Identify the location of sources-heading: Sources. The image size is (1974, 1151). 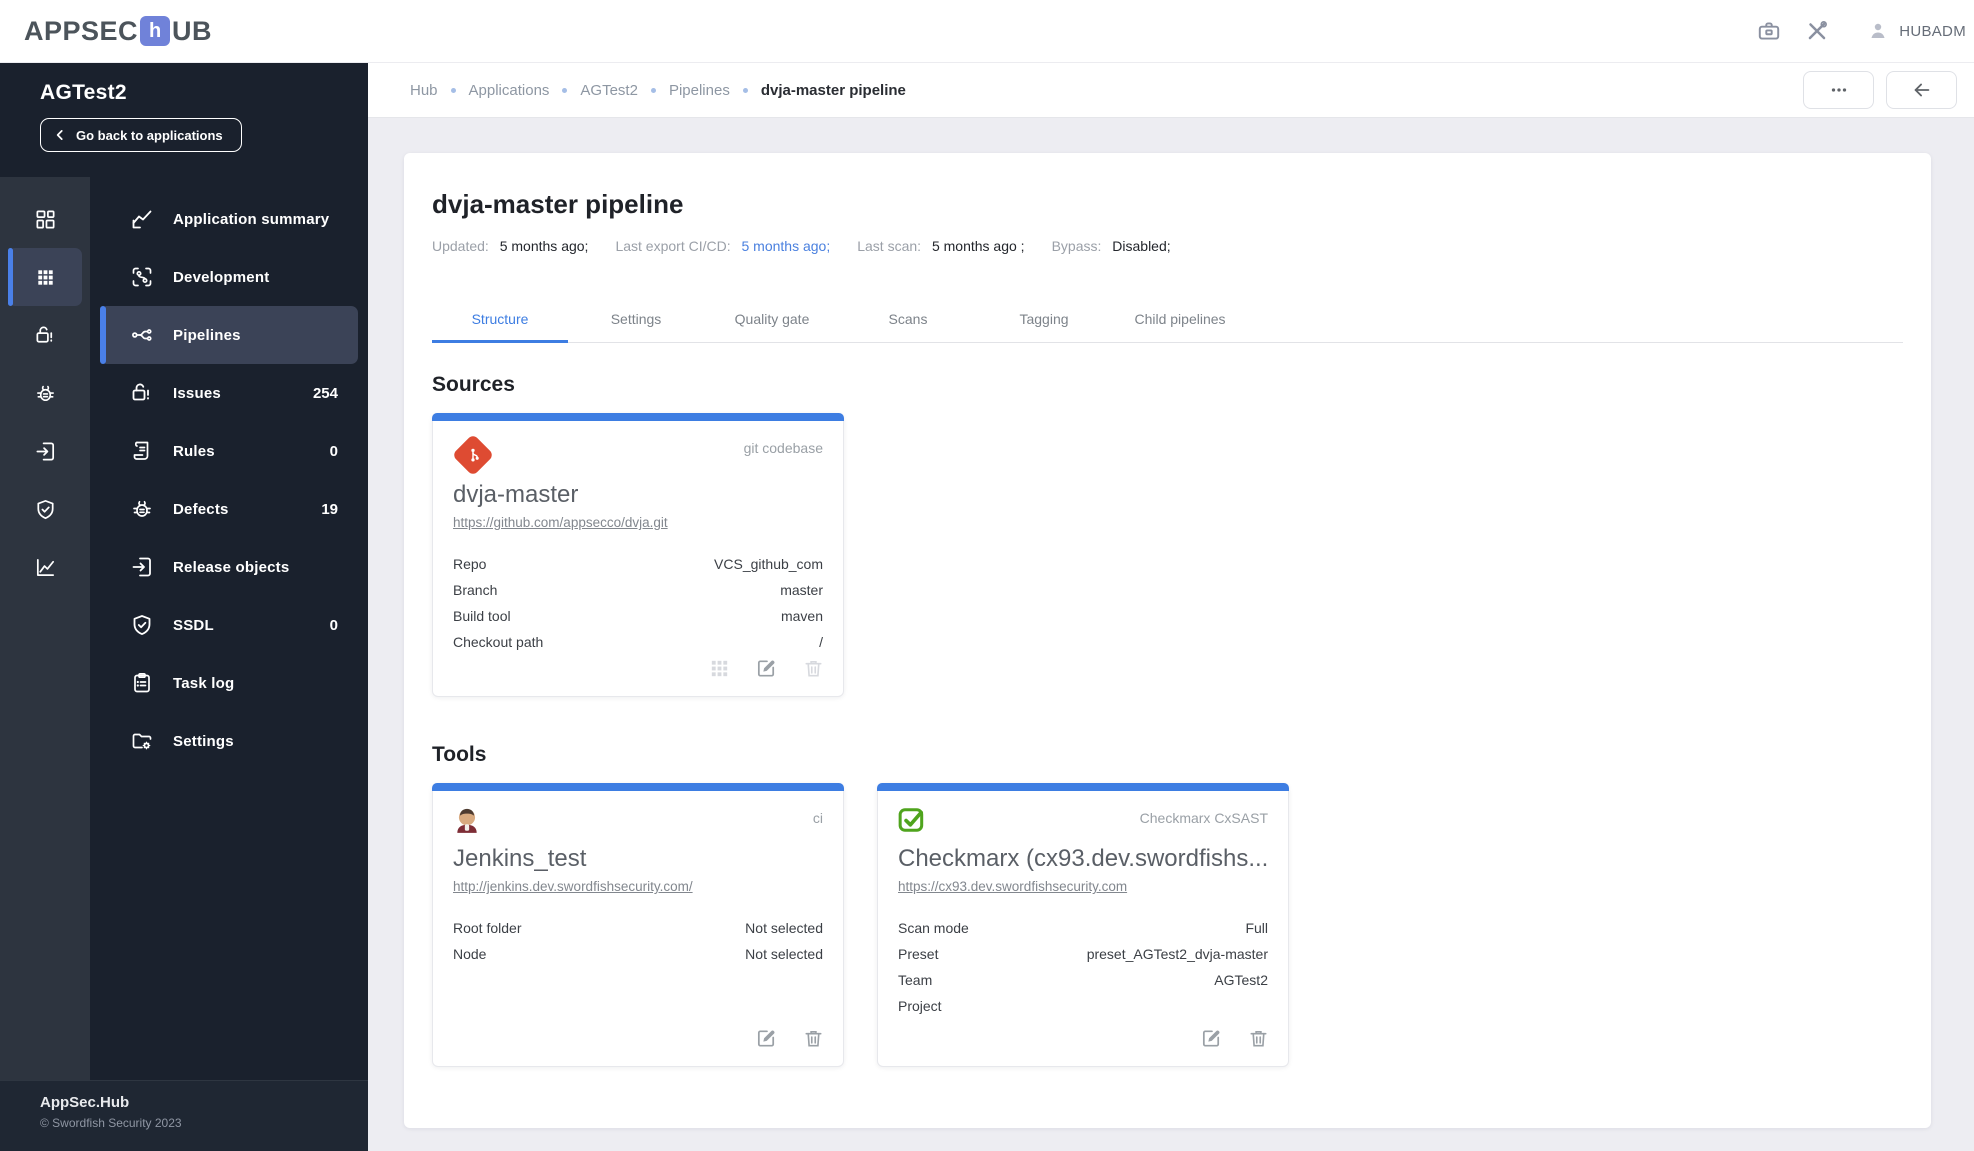
(473, 384).